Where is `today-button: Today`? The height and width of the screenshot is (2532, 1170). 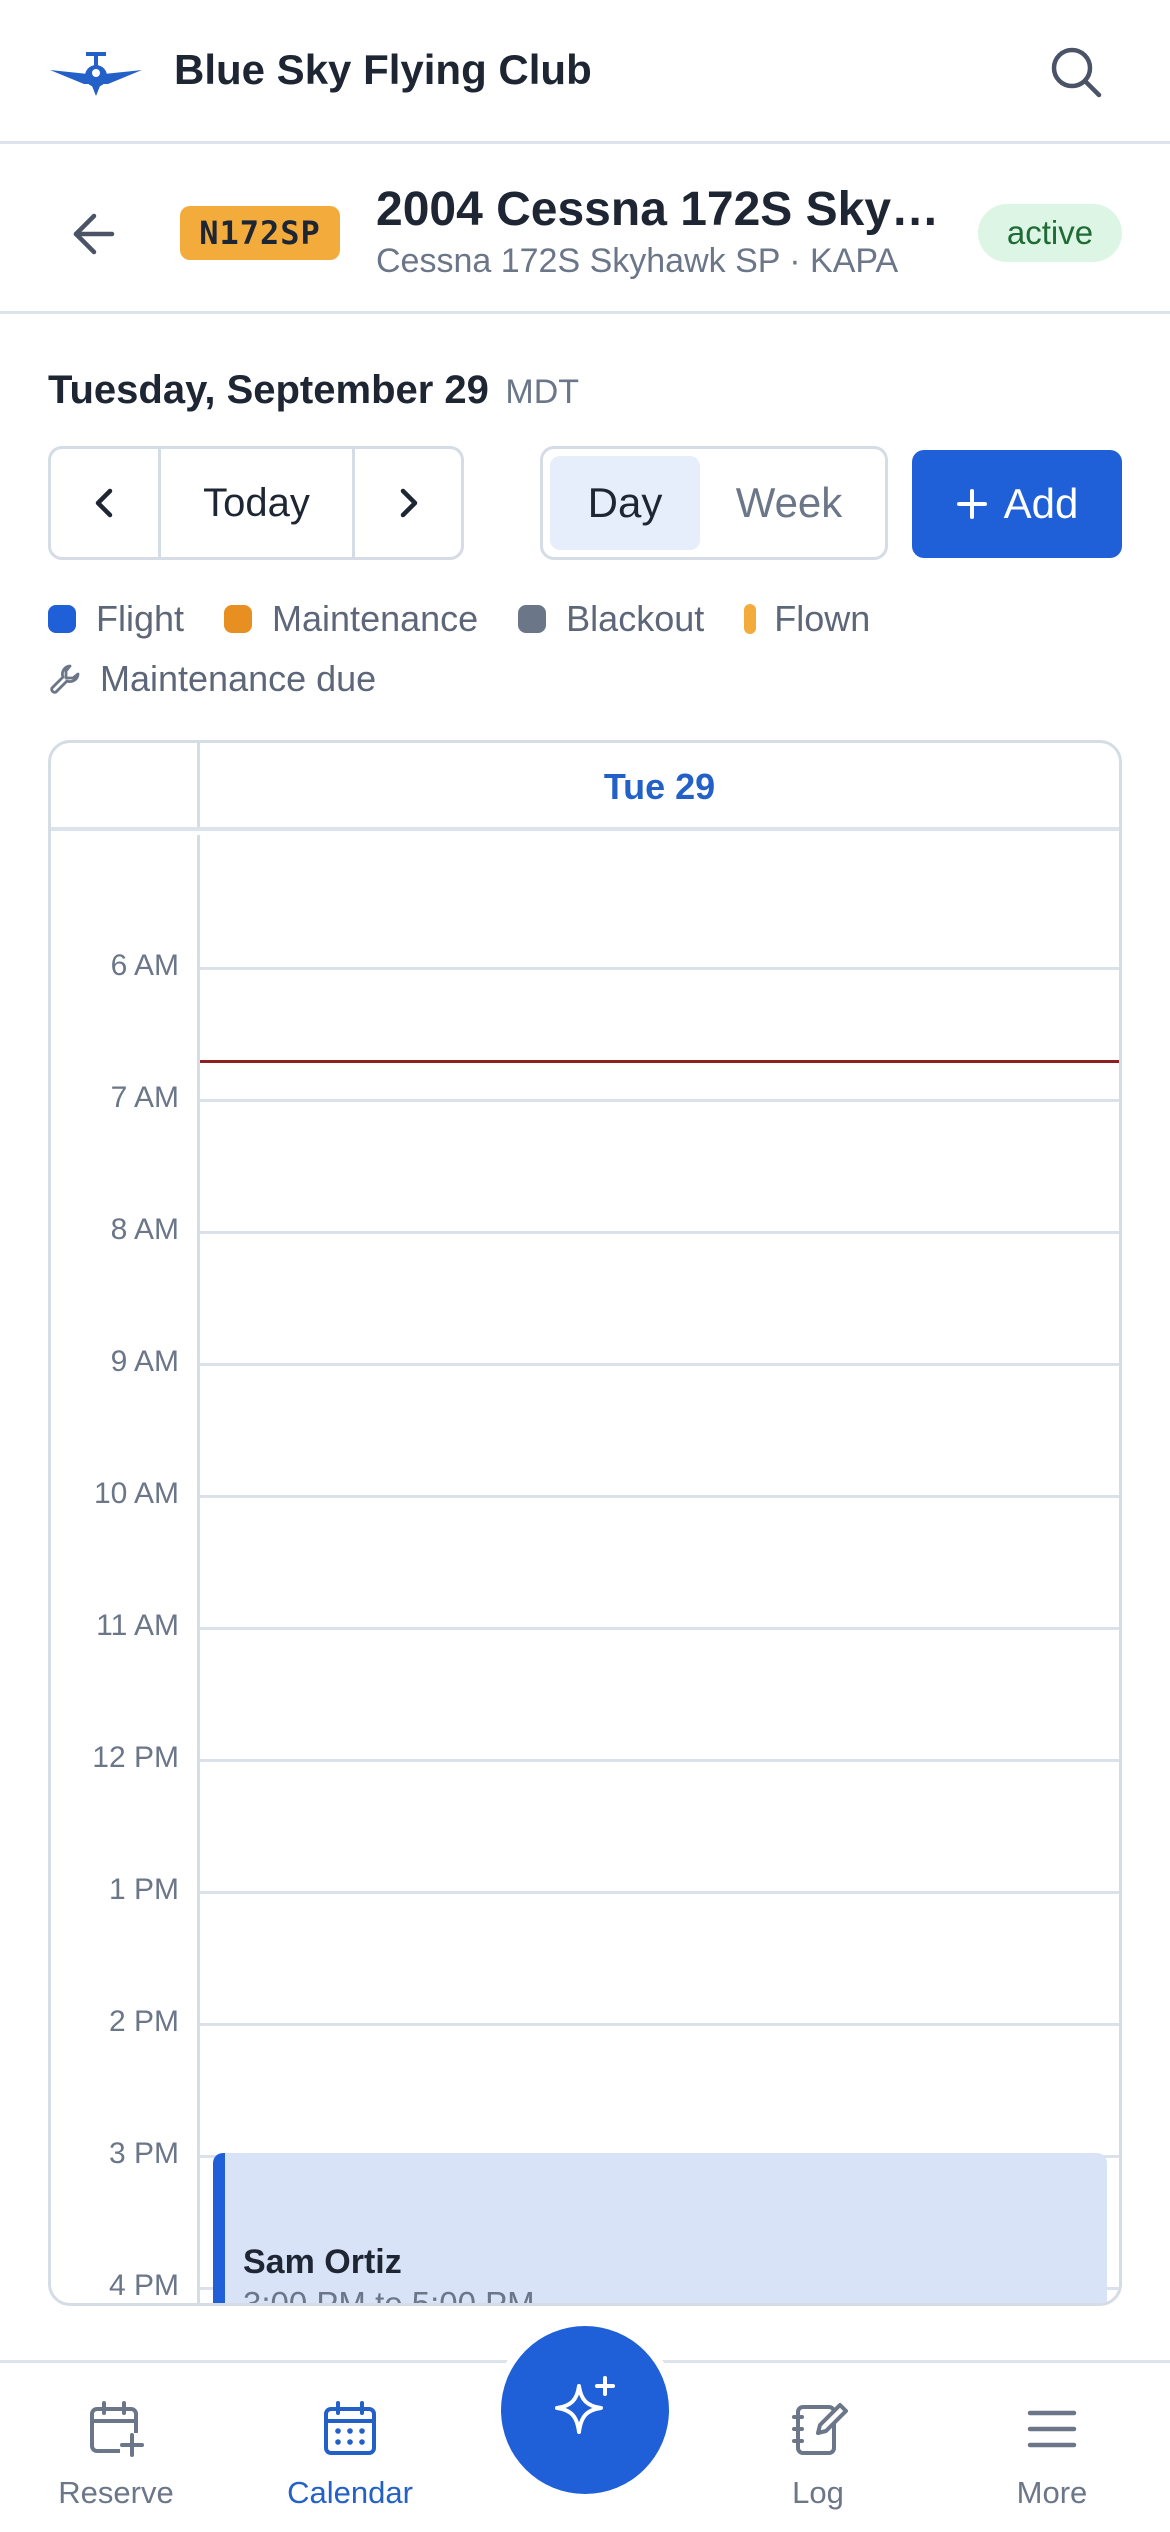
today-button: Today is located at coordinates (258, 503).